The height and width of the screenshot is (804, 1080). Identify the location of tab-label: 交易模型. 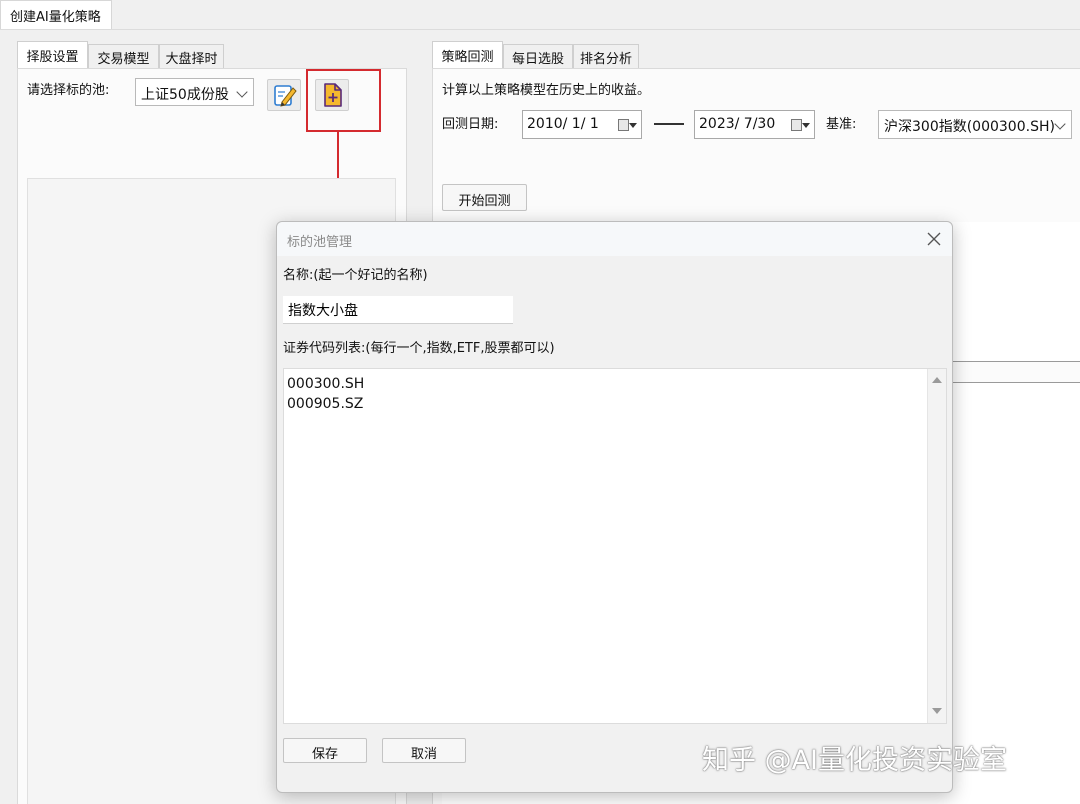
(123, 59).